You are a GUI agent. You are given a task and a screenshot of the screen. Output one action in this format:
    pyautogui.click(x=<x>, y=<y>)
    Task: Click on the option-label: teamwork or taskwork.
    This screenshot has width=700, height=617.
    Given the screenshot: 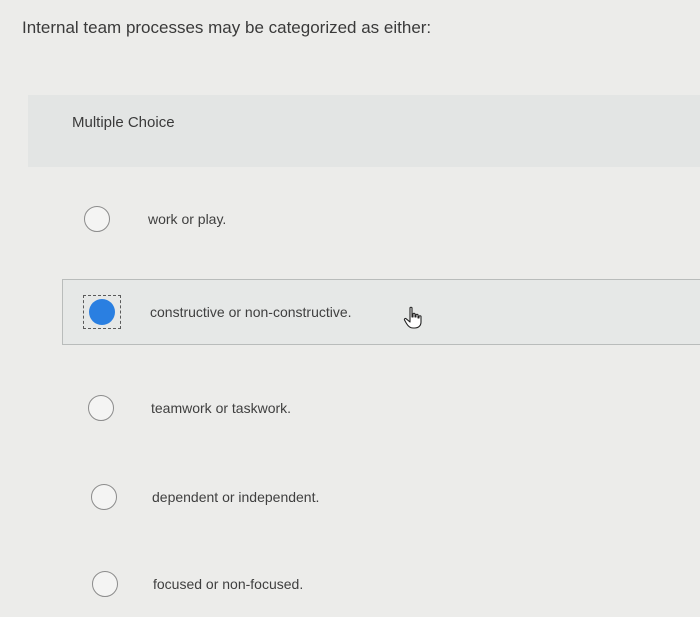 What is the action you would take?
    pyautogui.click(x=221, y=408)
    